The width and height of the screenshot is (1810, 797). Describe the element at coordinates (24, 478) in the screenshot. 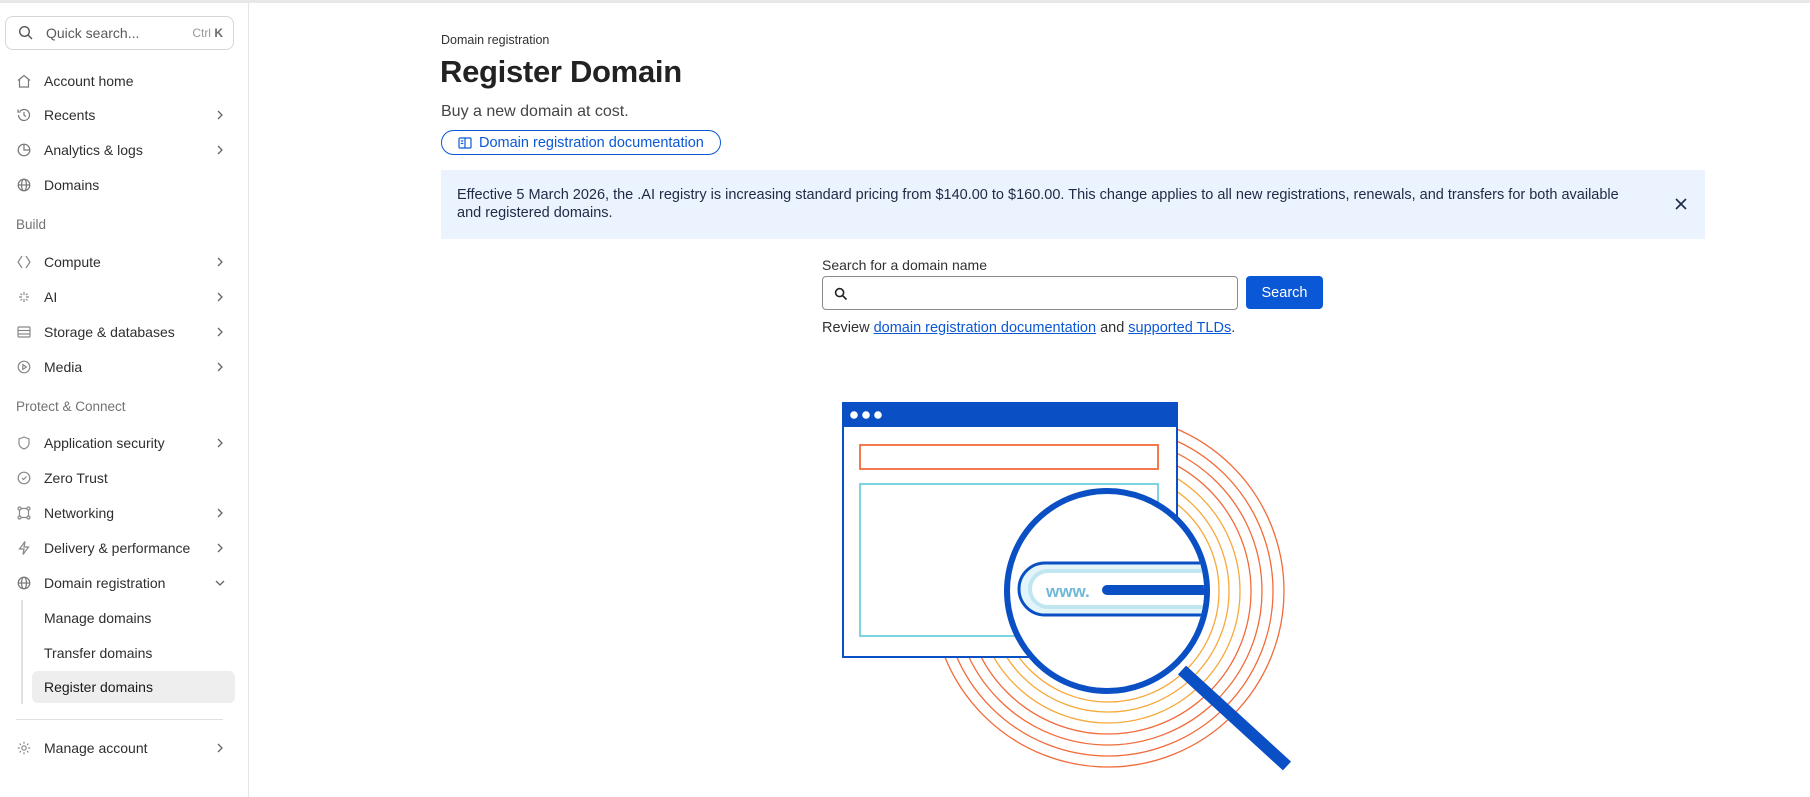

I see `zero-trust-icon` at that location.